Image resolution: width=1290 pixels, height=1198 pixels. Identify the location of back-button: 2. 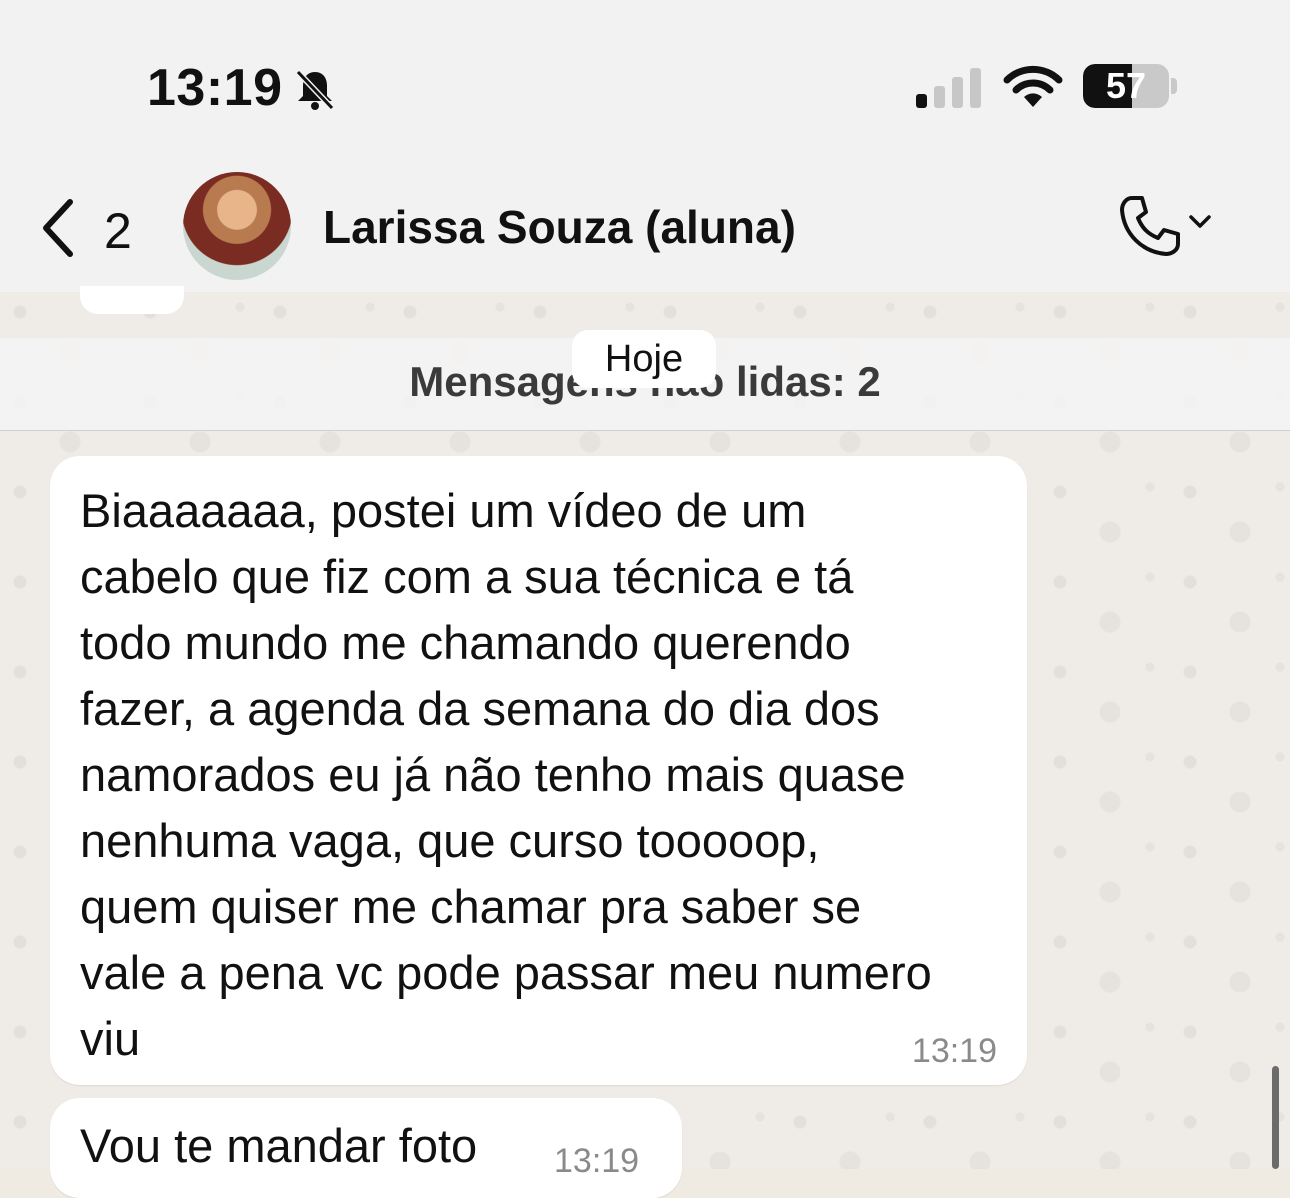
(90, 230).